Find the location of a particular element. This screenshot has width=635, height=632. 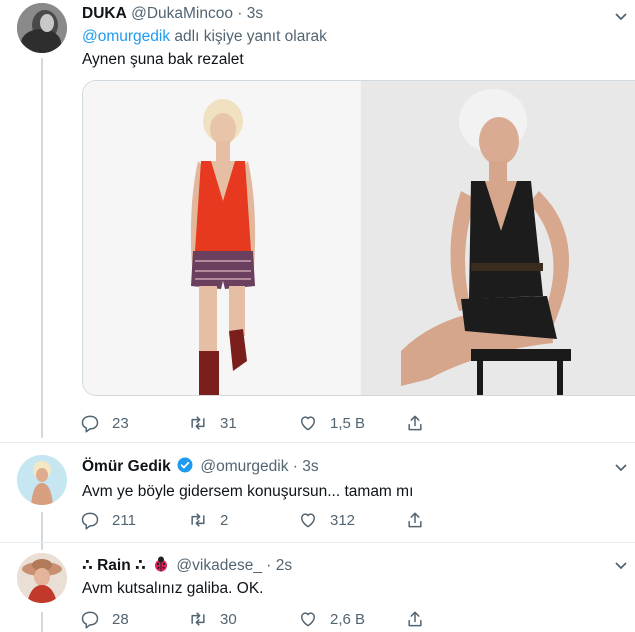

like-count: 312 is located at coordinates (343, 520).